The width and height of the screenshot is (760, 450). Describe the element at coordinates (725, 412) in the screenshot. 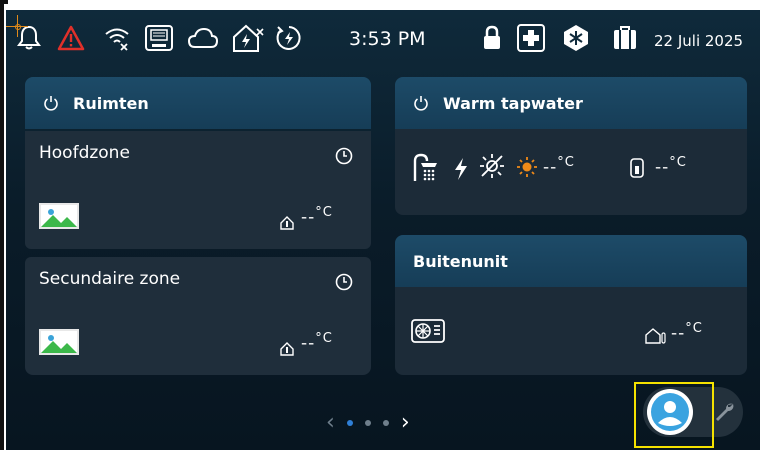

I see `wrench-icon` at that location.